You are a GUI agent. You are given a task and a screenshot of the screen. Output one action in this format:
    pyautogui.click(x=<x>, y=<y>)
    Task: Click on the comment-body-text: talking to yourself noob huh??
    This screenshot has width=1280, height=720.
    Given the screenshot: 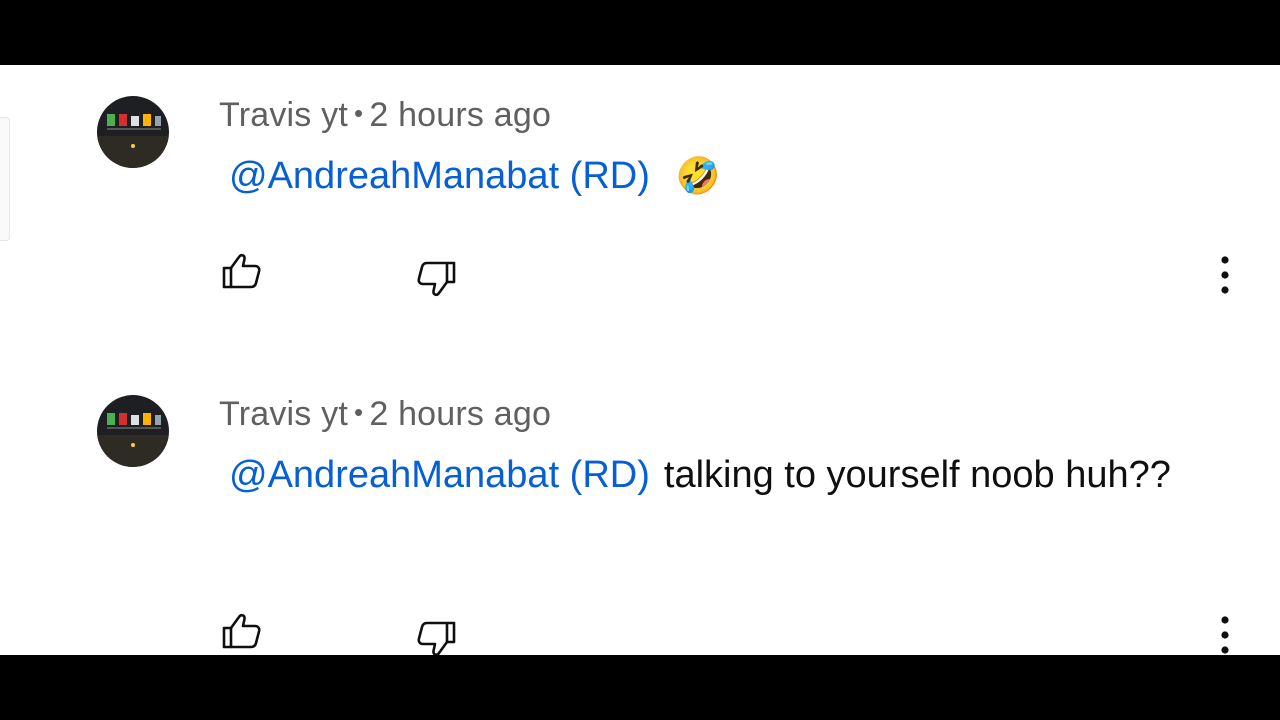 What is the action you would take?
    pyautogui.click(x=917, y=475)
    